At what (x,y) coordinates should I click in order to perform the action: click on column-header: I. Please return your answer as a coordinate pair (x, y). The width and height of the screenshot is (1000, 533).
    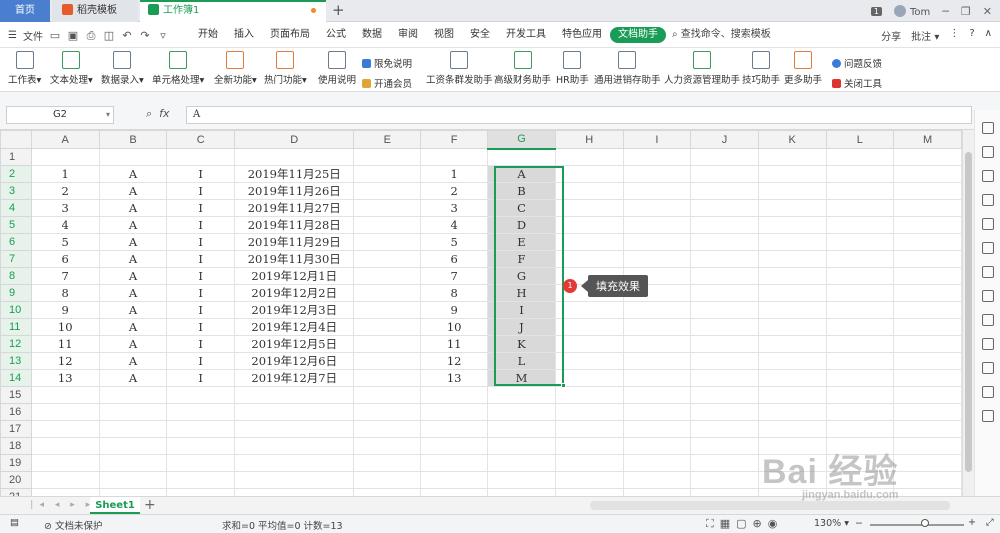
    Looking at the image, I should click on (657, 139).